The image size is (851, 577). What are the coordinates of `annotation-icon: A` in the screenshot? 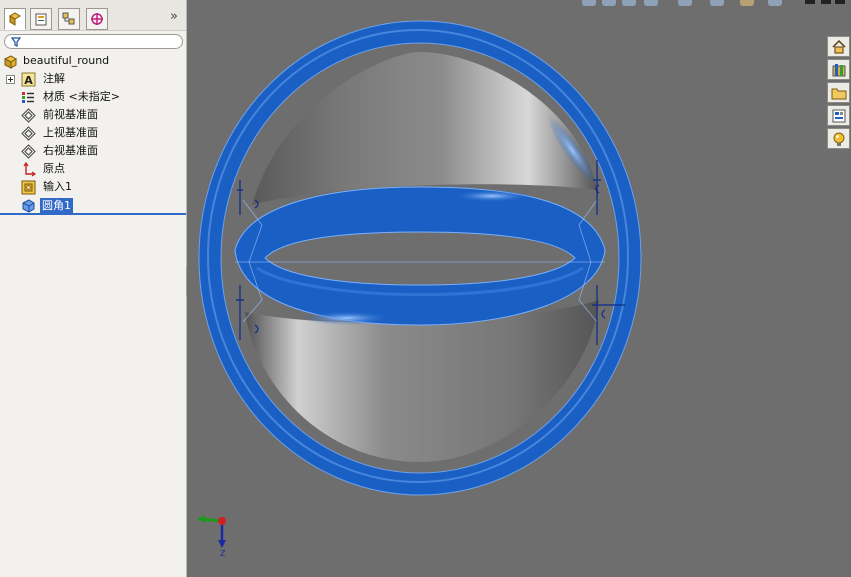 It's located at (28, 79).